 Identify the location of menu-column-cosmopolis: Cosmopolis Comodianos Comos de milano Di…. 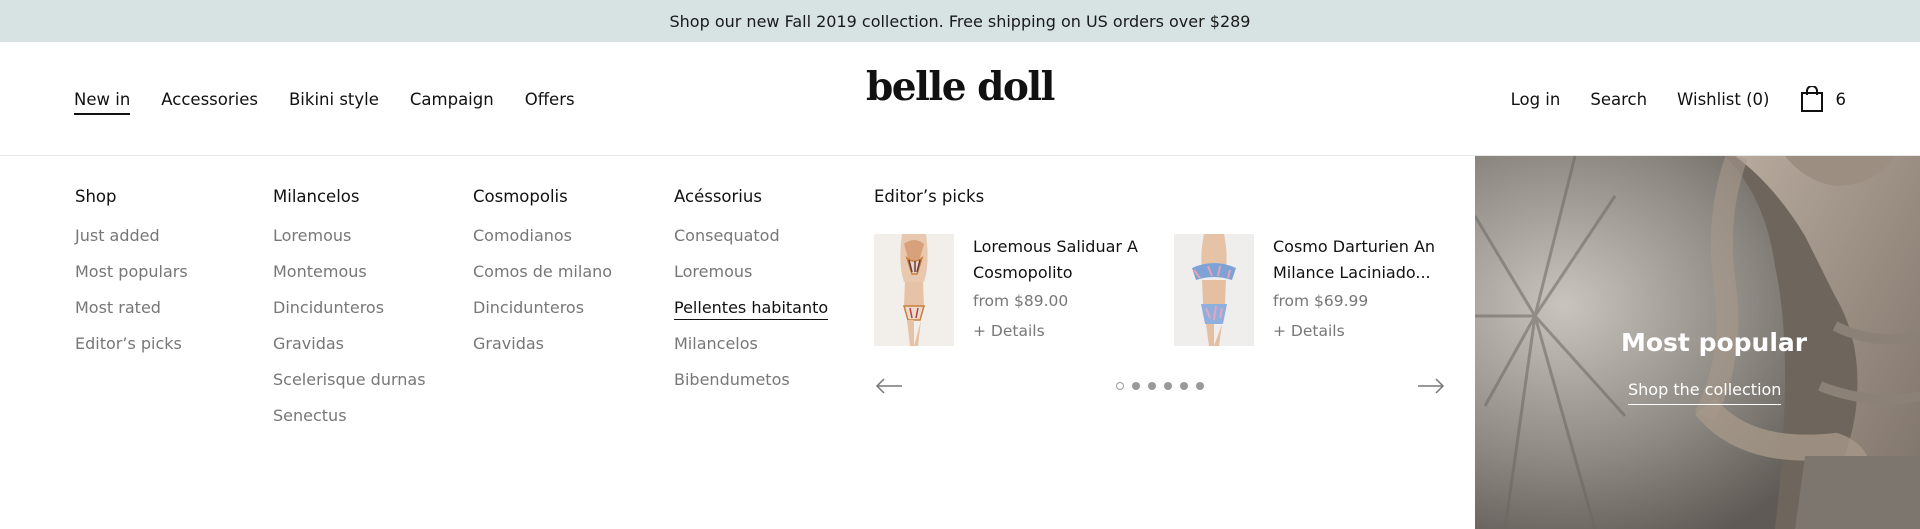
(542, 277).